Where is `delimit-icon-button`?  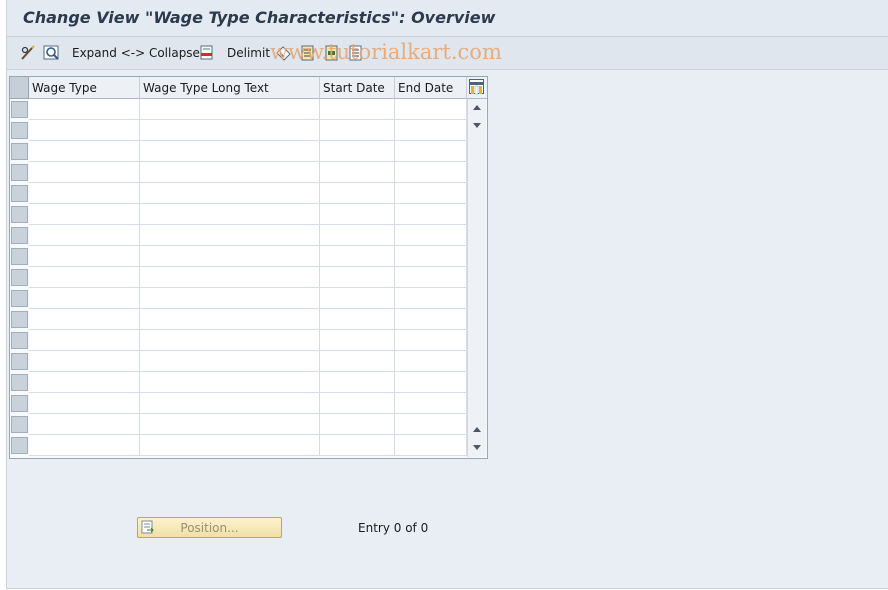
delimit-icon-button is located at coordinates (207, 53).